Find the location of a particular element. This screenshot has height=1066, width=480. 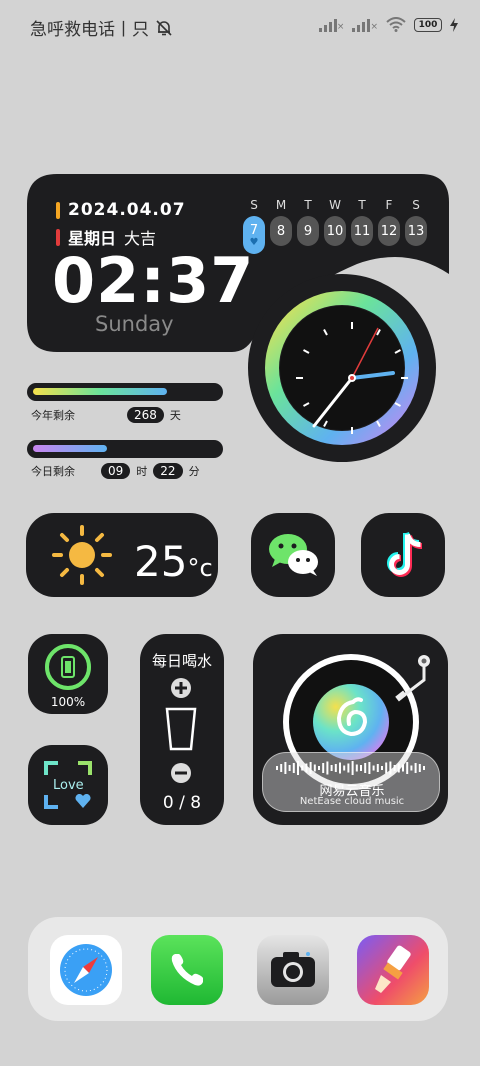

phone-icon is located at coordinates (68, 667).